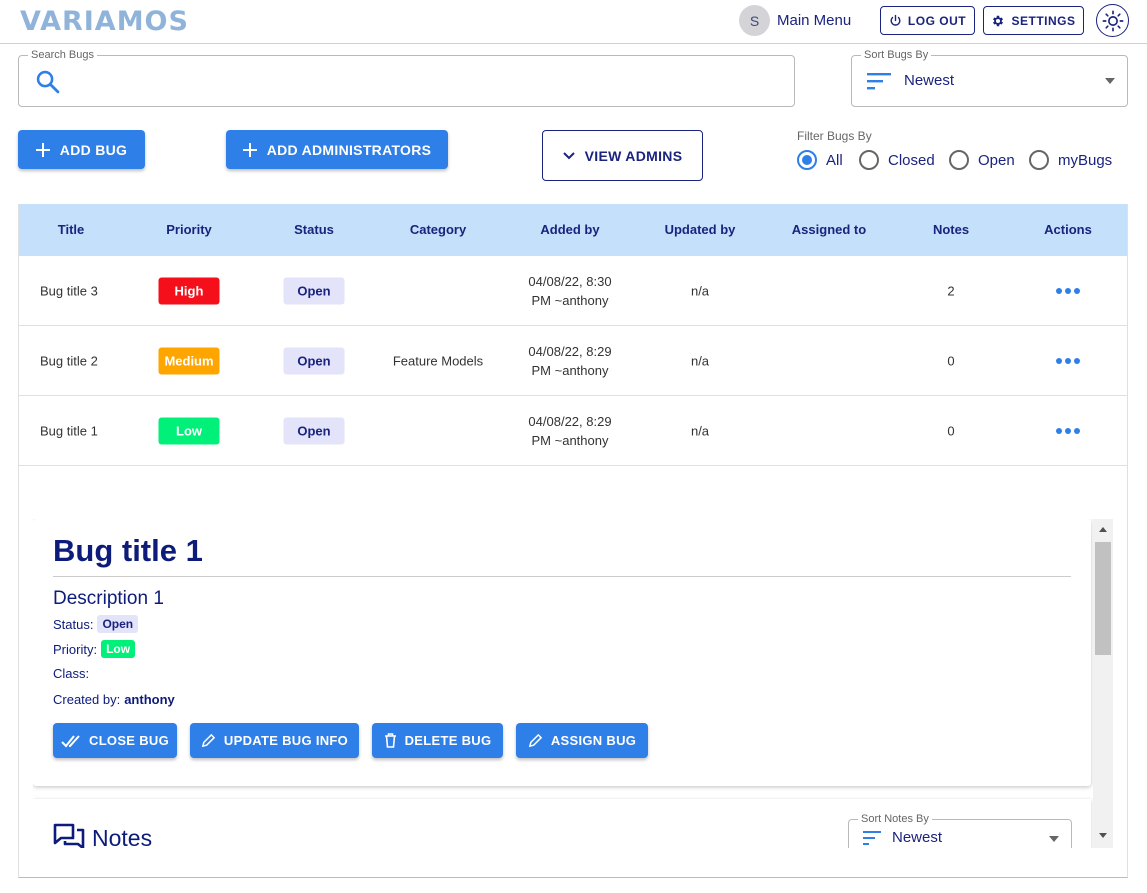 This screenshot has width=1147, height=893. What do you see at coordinates (834, 160) in the screenshot?
I see `filter-option-label: All` at bounding box center [834, 160].